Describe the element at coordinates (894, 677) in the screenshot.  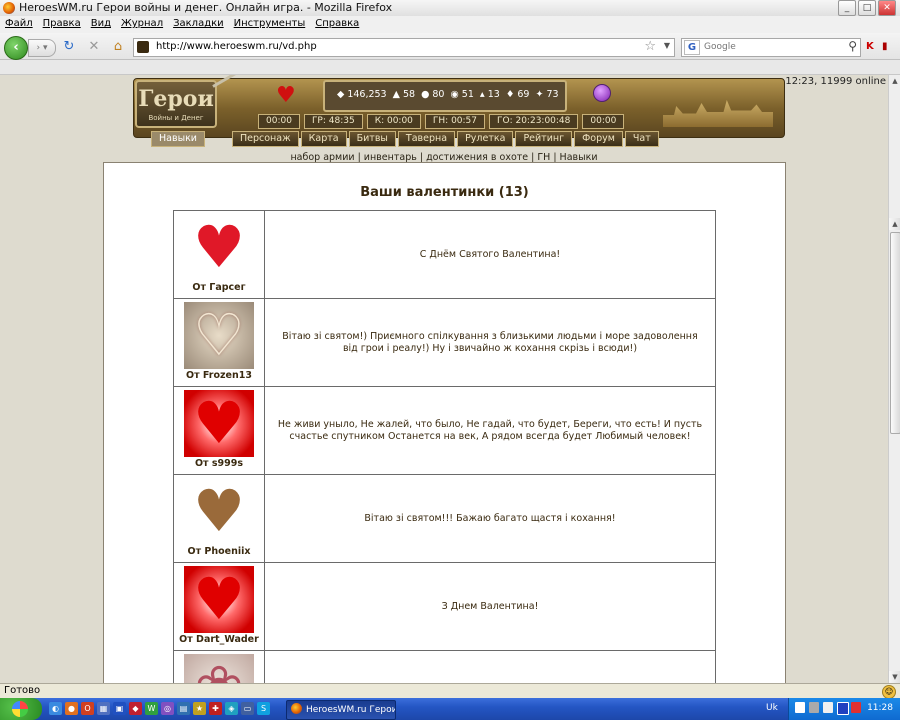
I see `scroll-down-icon: ▼` at that location.